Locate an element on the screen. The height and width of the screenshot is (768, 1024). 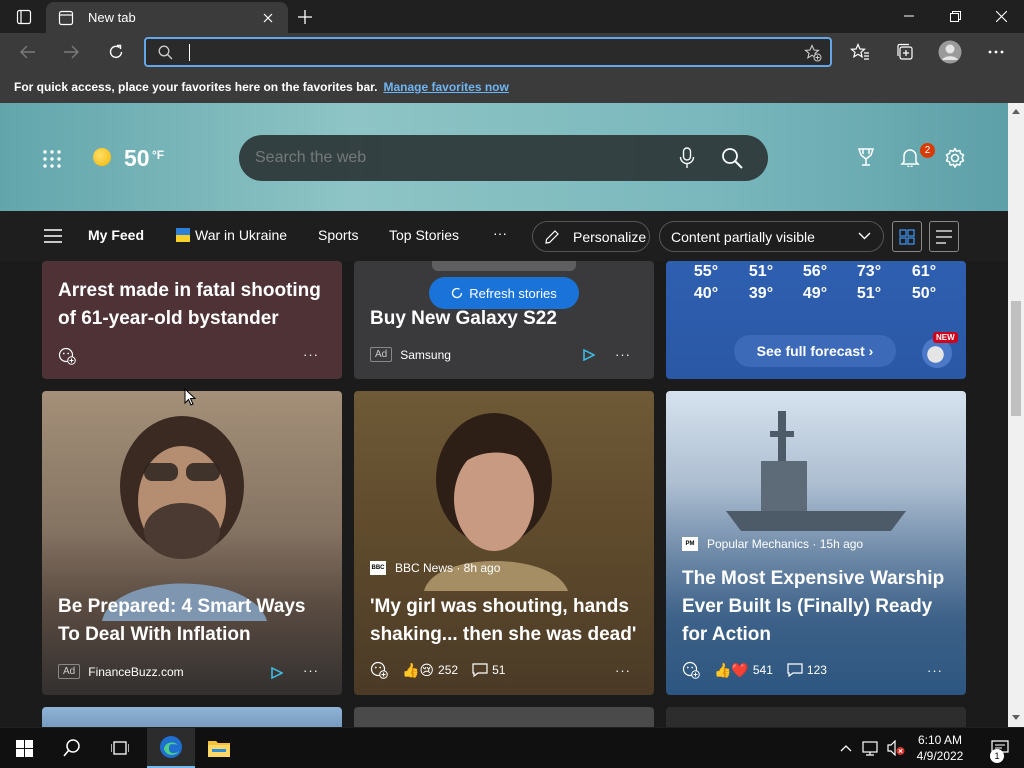
close-tab-button is located at coordinates (268, 18).